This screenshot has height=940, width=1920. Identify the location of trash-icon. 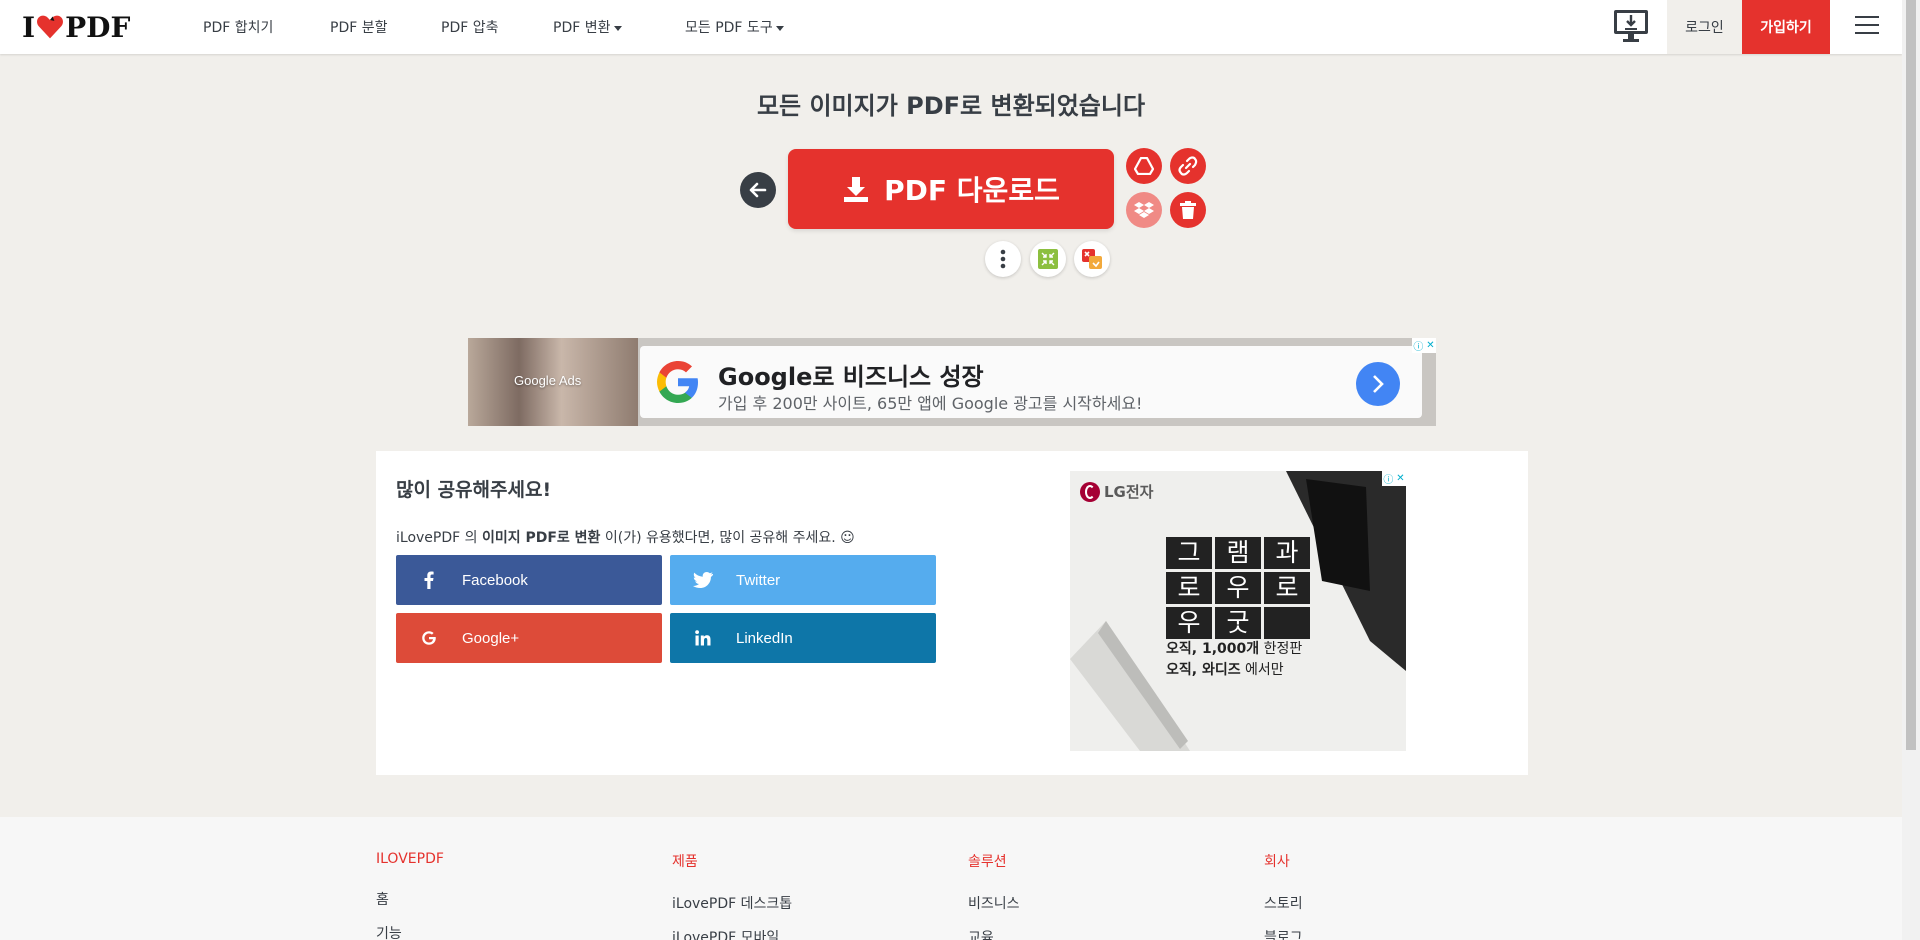
(1188, 210).